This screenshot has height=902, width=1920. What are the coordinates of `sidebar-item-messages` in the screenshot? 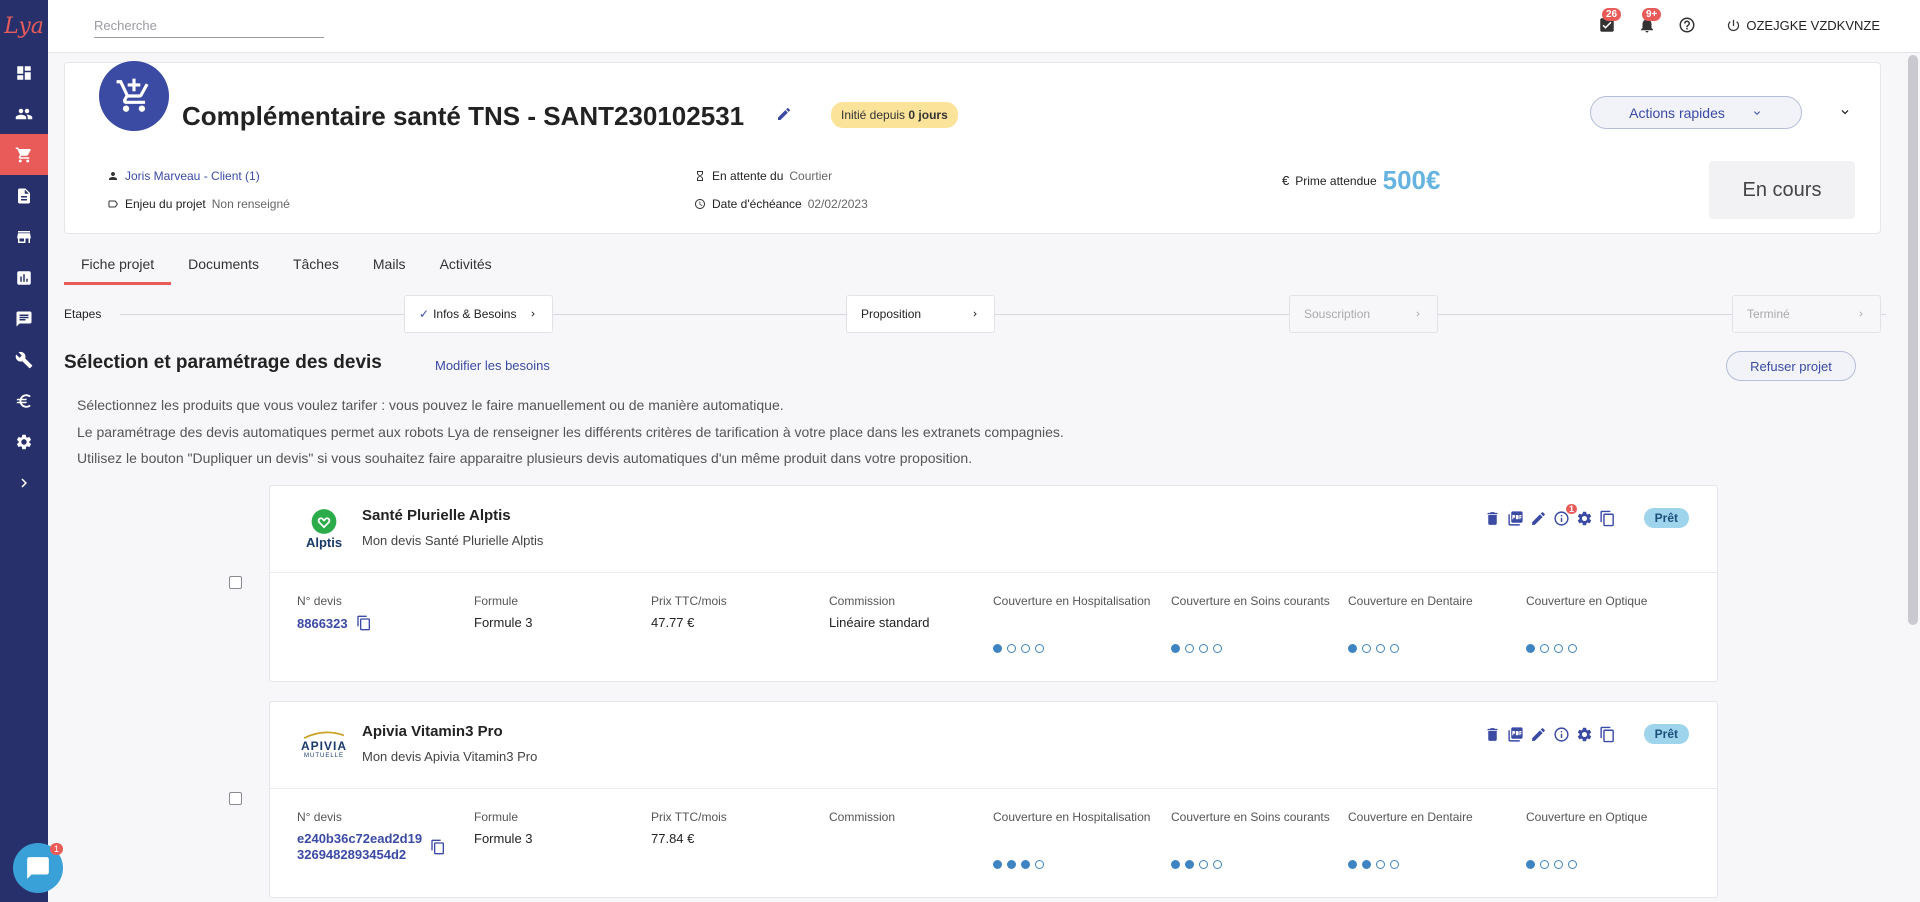 It's located at (24, 318).